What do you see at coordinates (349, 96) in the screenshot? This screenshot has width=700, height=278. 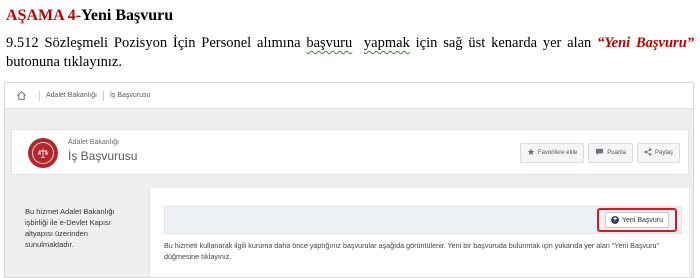 I see `breadcrumb: Adalet Bakanlığı İş Başvurusu` at bounding box center [349, 96].